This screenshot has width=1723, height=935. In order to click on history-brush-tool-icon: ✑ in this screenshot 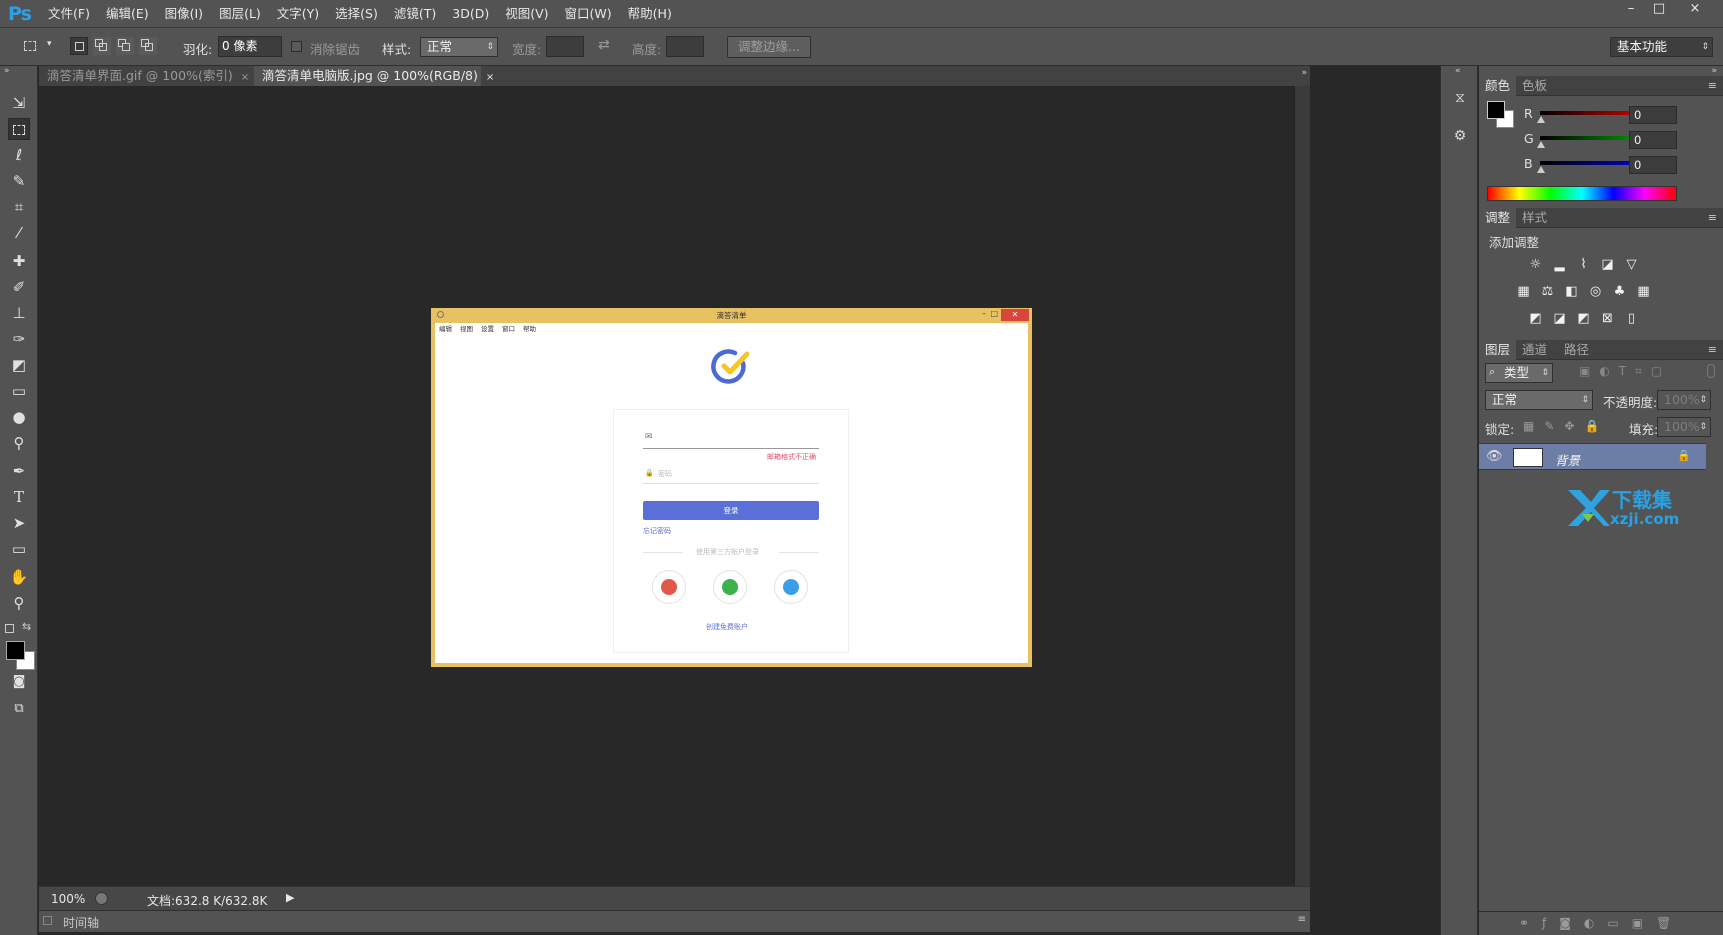, I will do `click(19, 339)`.